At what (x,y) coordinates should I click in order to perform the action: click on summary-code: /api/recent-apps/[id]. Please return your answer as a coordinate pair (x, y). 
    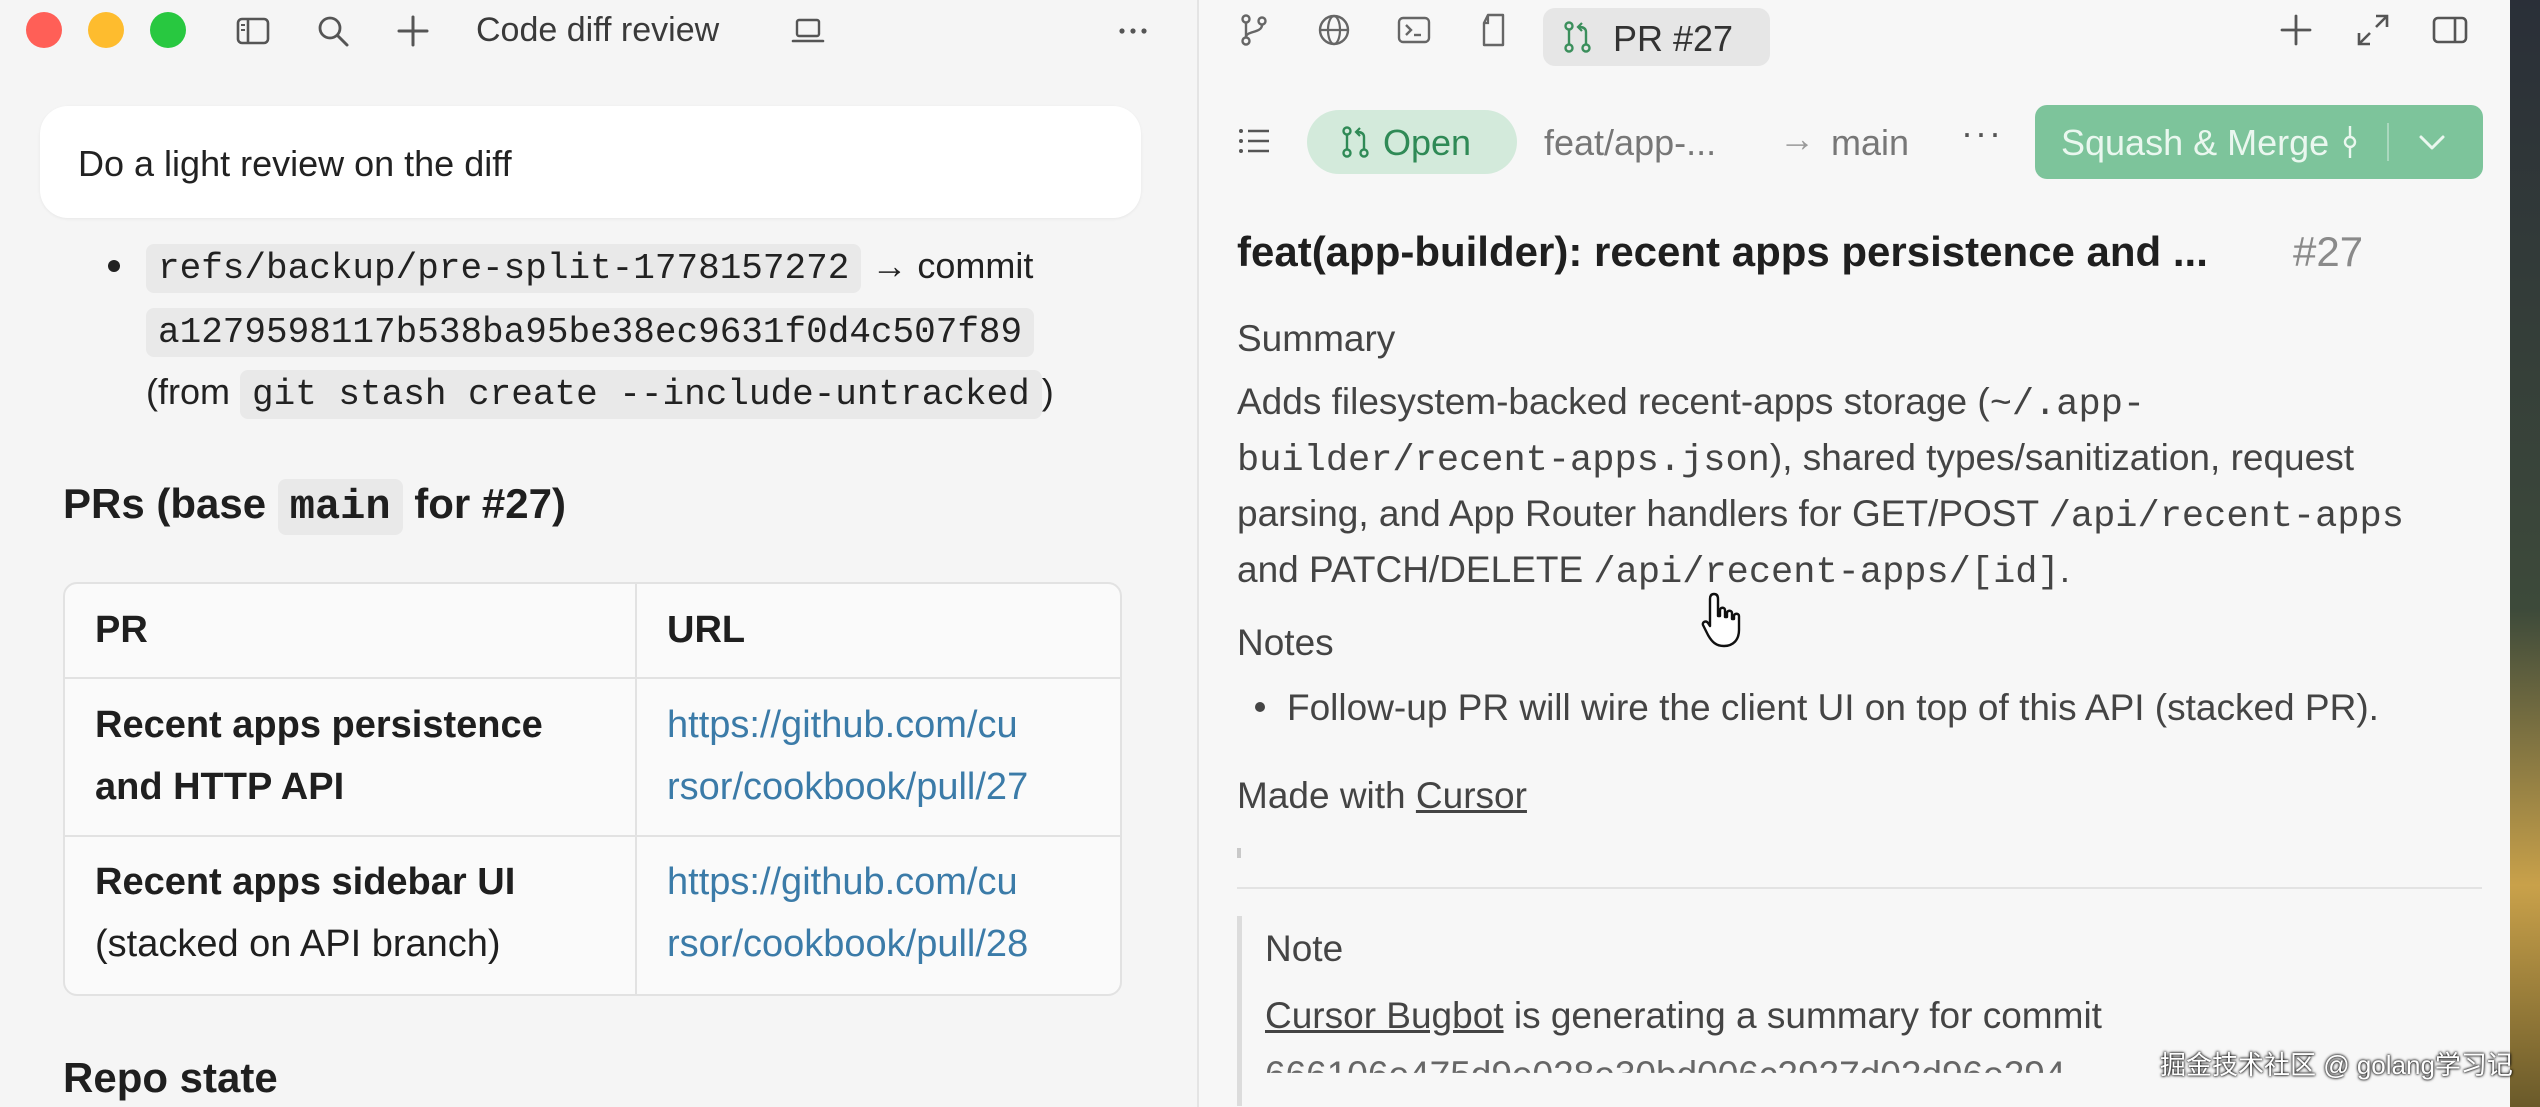
    Looking at the image, I should click on (1826, 573).